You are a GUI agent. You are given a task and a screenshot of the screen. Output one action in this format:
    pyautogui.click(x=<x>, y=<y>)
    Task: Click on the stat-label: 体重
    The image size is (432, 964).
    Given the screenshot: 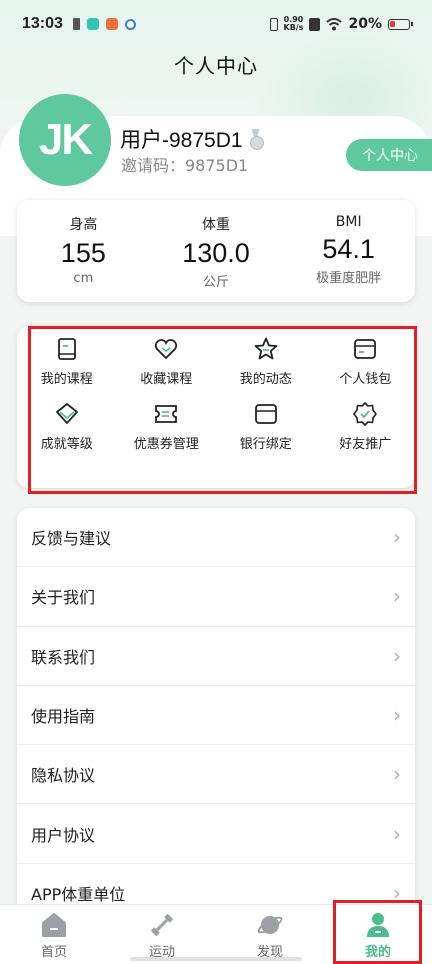 What is the action you would take?
    pyautogui.click(x=216, y=225)
    